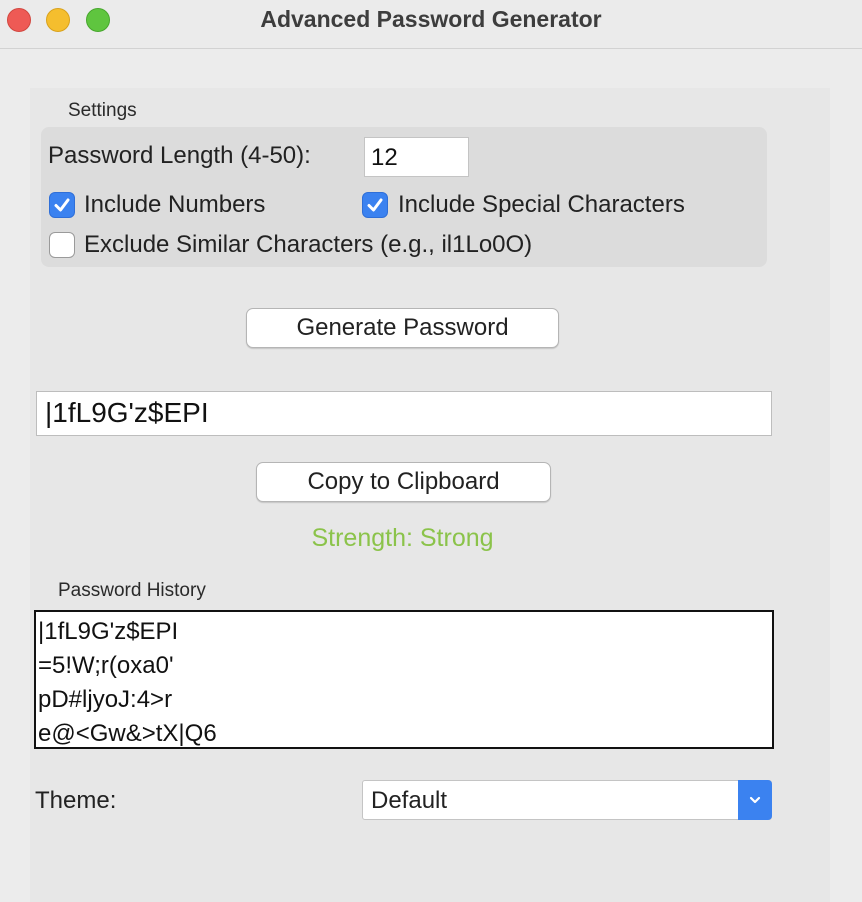  I want to click on strength-indicator: Strength: Strong, so click(402, 538).